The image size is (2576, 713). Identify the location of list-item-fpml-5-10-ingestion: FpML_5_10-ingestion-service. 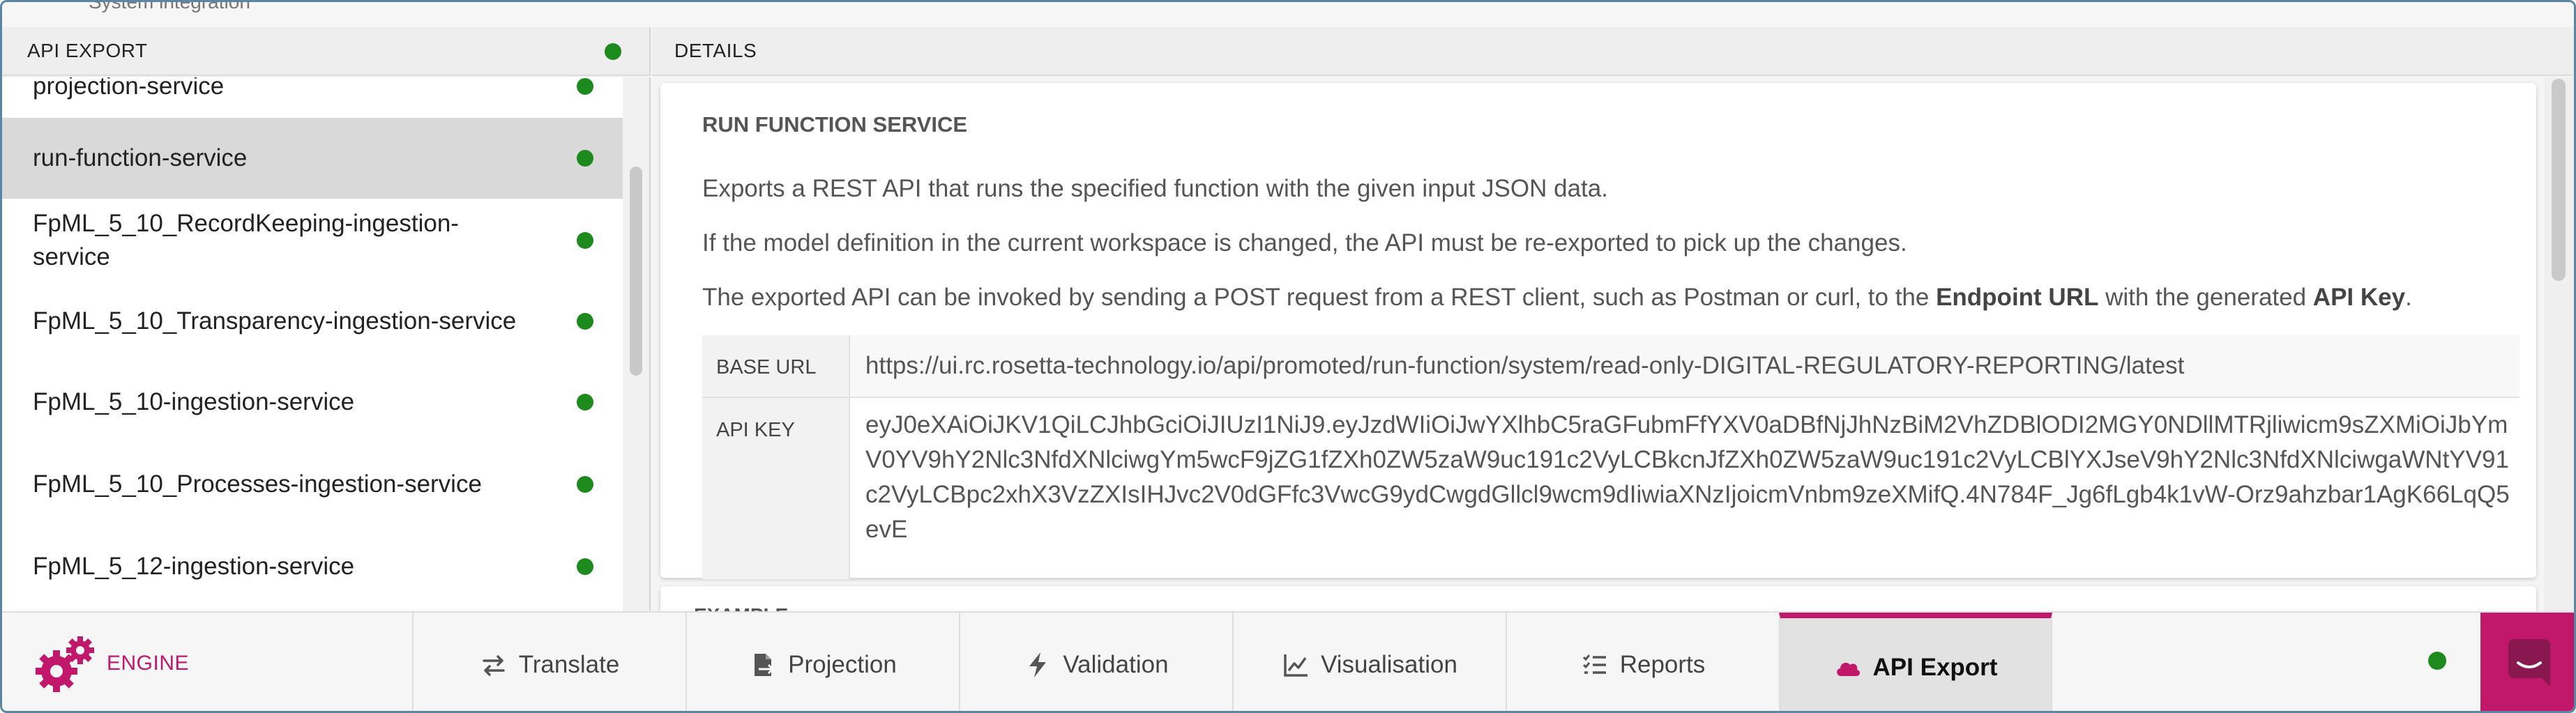
(312, 402).